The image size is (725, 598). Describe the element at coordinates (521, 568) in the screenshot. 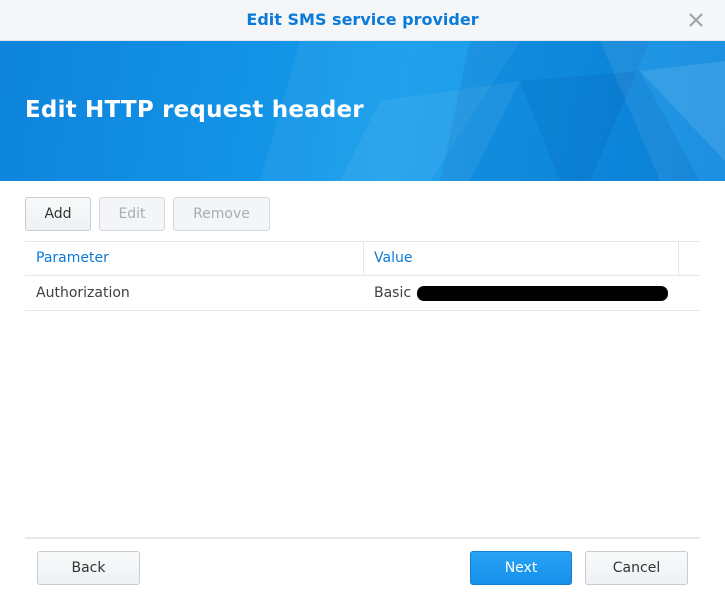

I see `next-button: Next` at that location.